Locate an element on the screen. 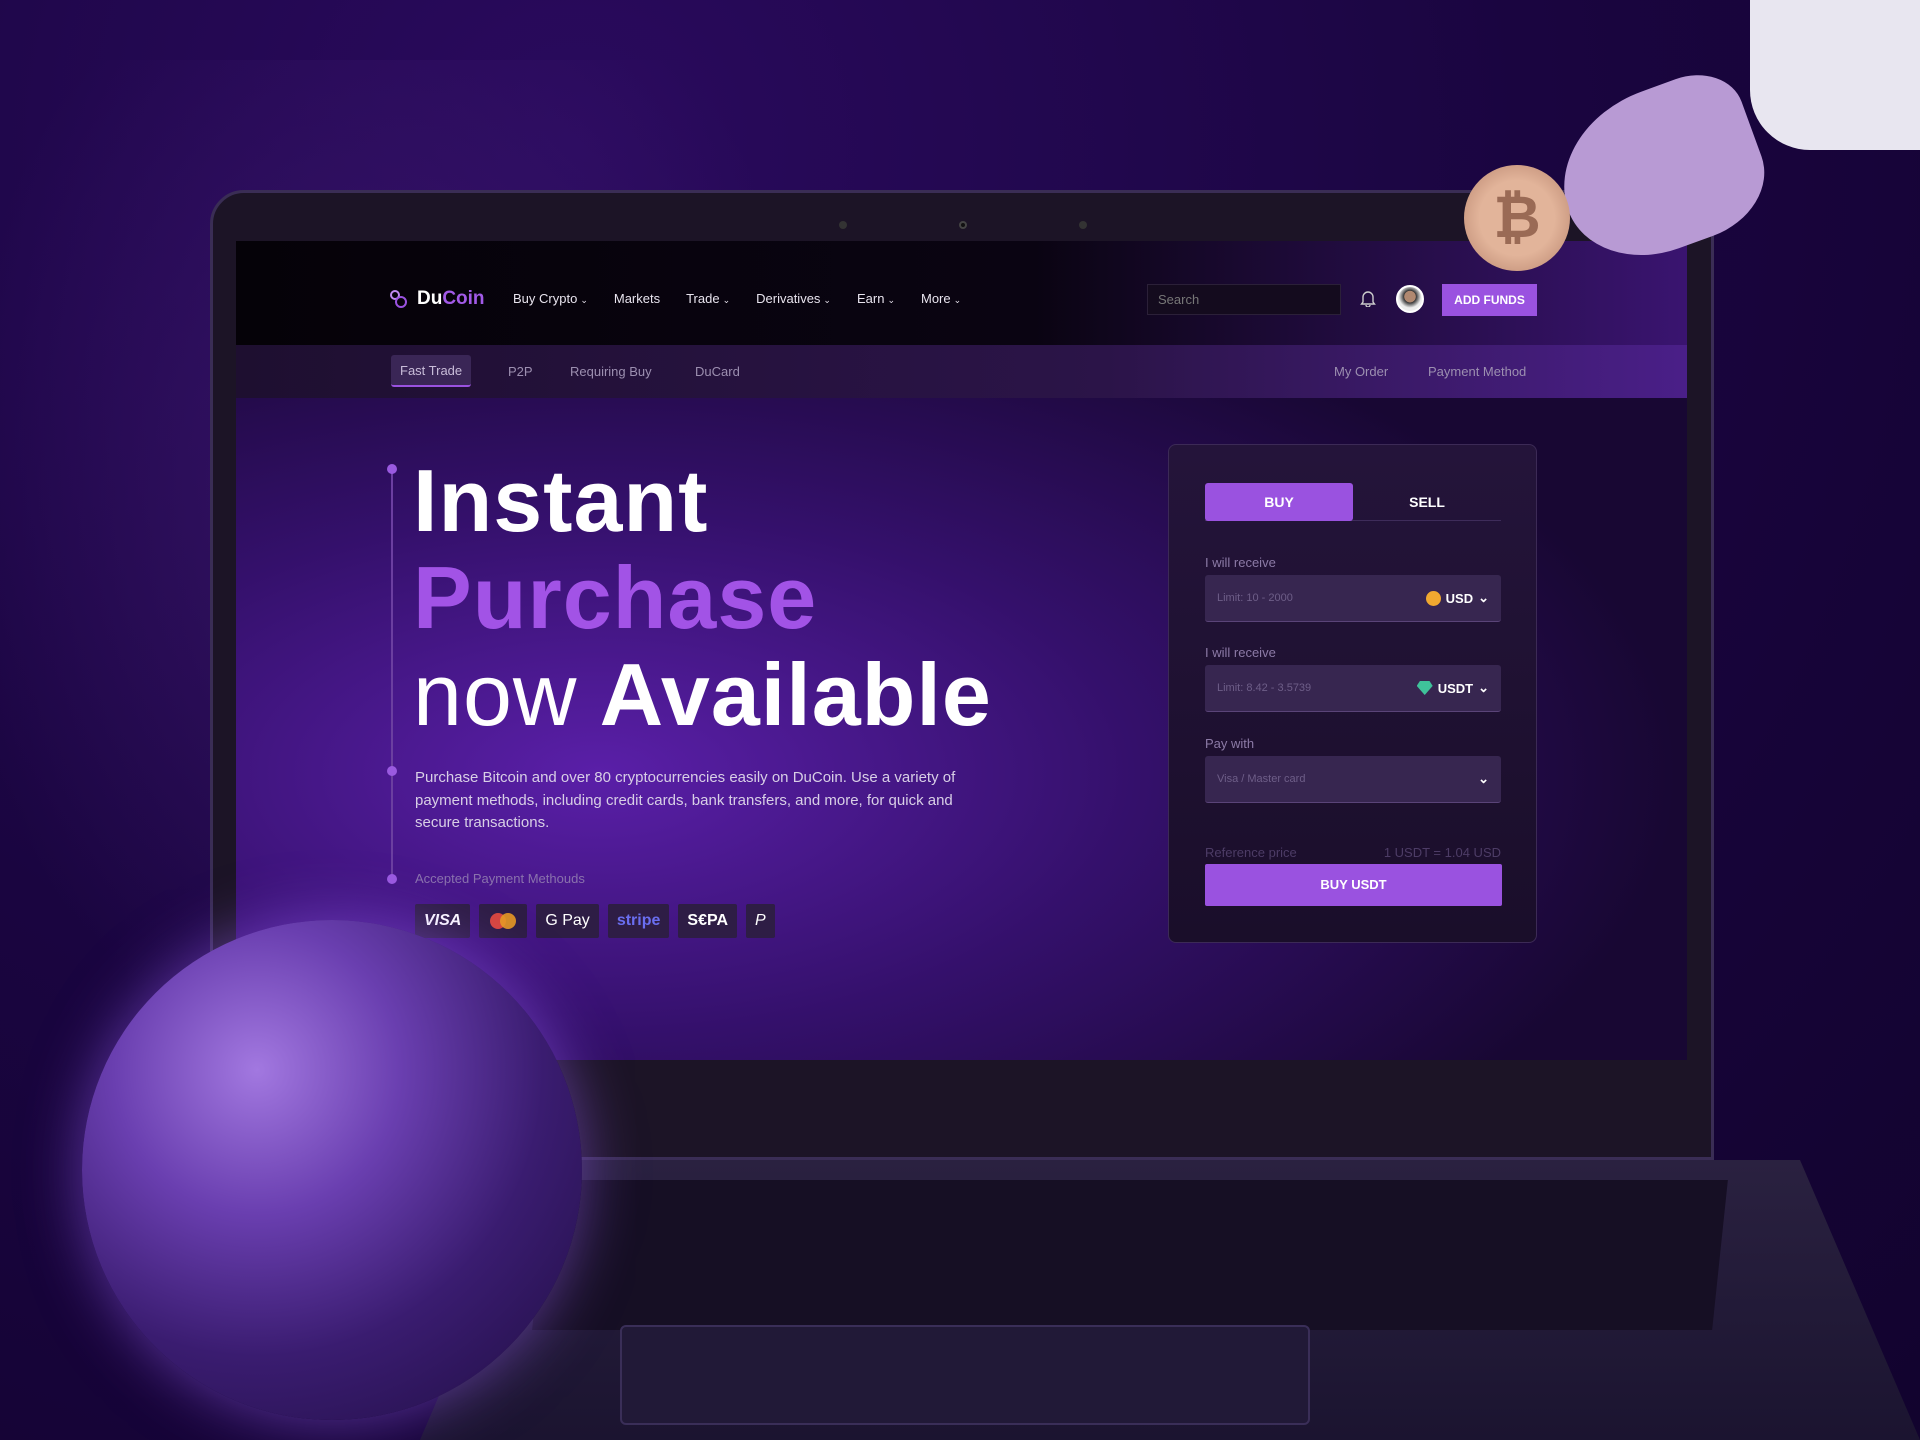 This screenshot has width=1920, height=1440. receive-usdt-input: Limit: 8.42 - 3.5739 USDT ⌄ is located at coordinates (1353, 688).